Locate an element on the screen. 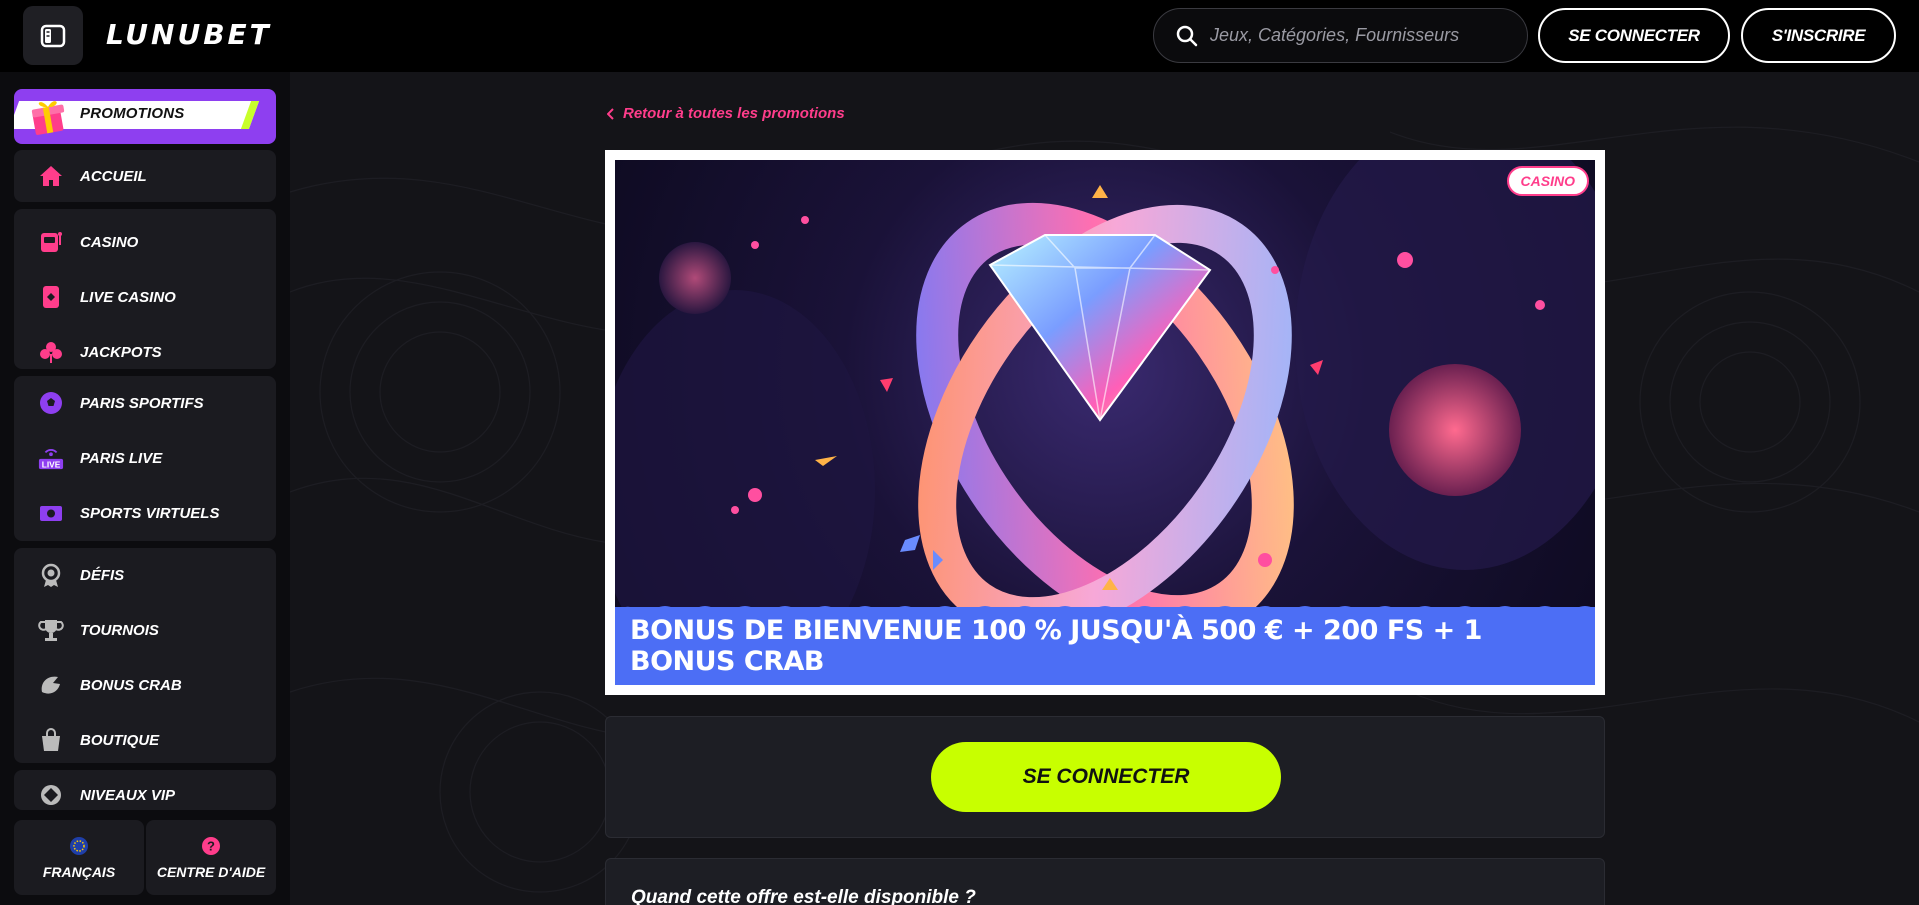  chevron-left-icon is located at coordinates (610, 113).